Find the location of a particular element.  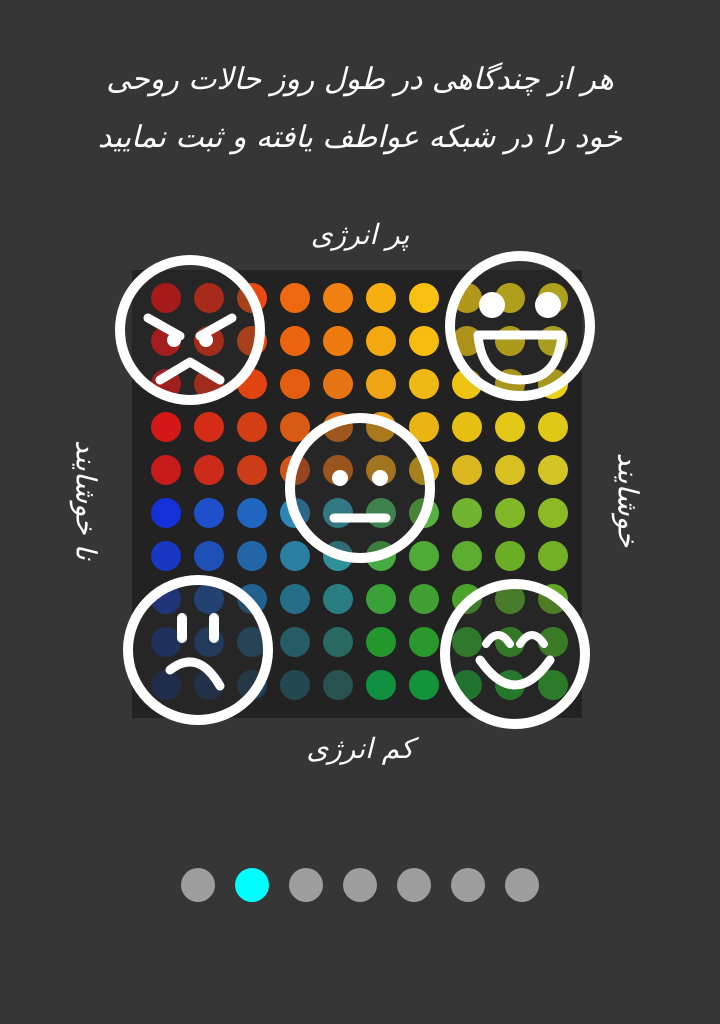

sad-face-icon is located at coordinates (198, 650).